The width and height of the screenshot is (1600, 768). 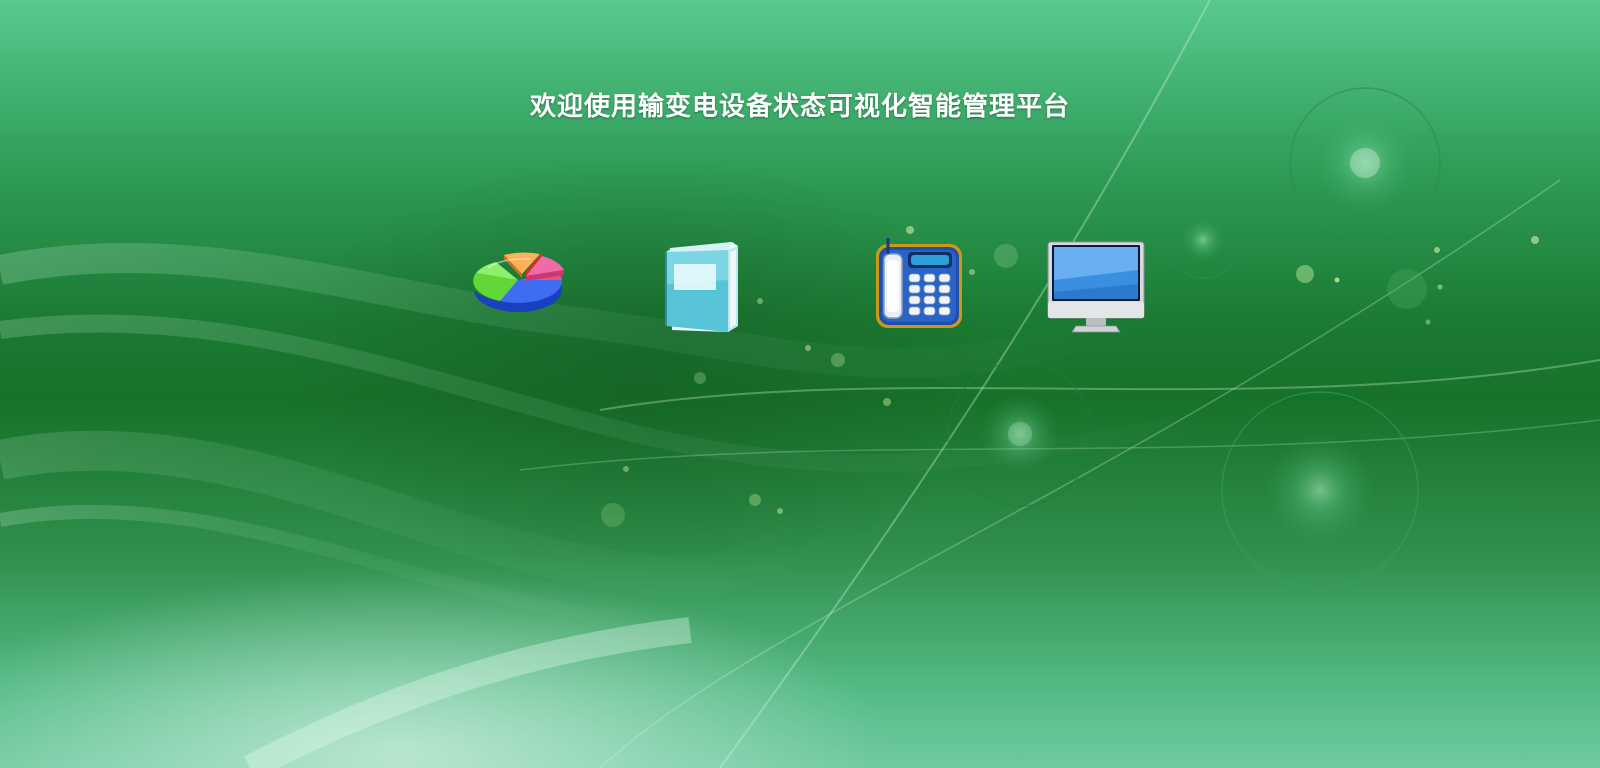 I want to click on pie-chart-icon, so click(x=518, y=283).